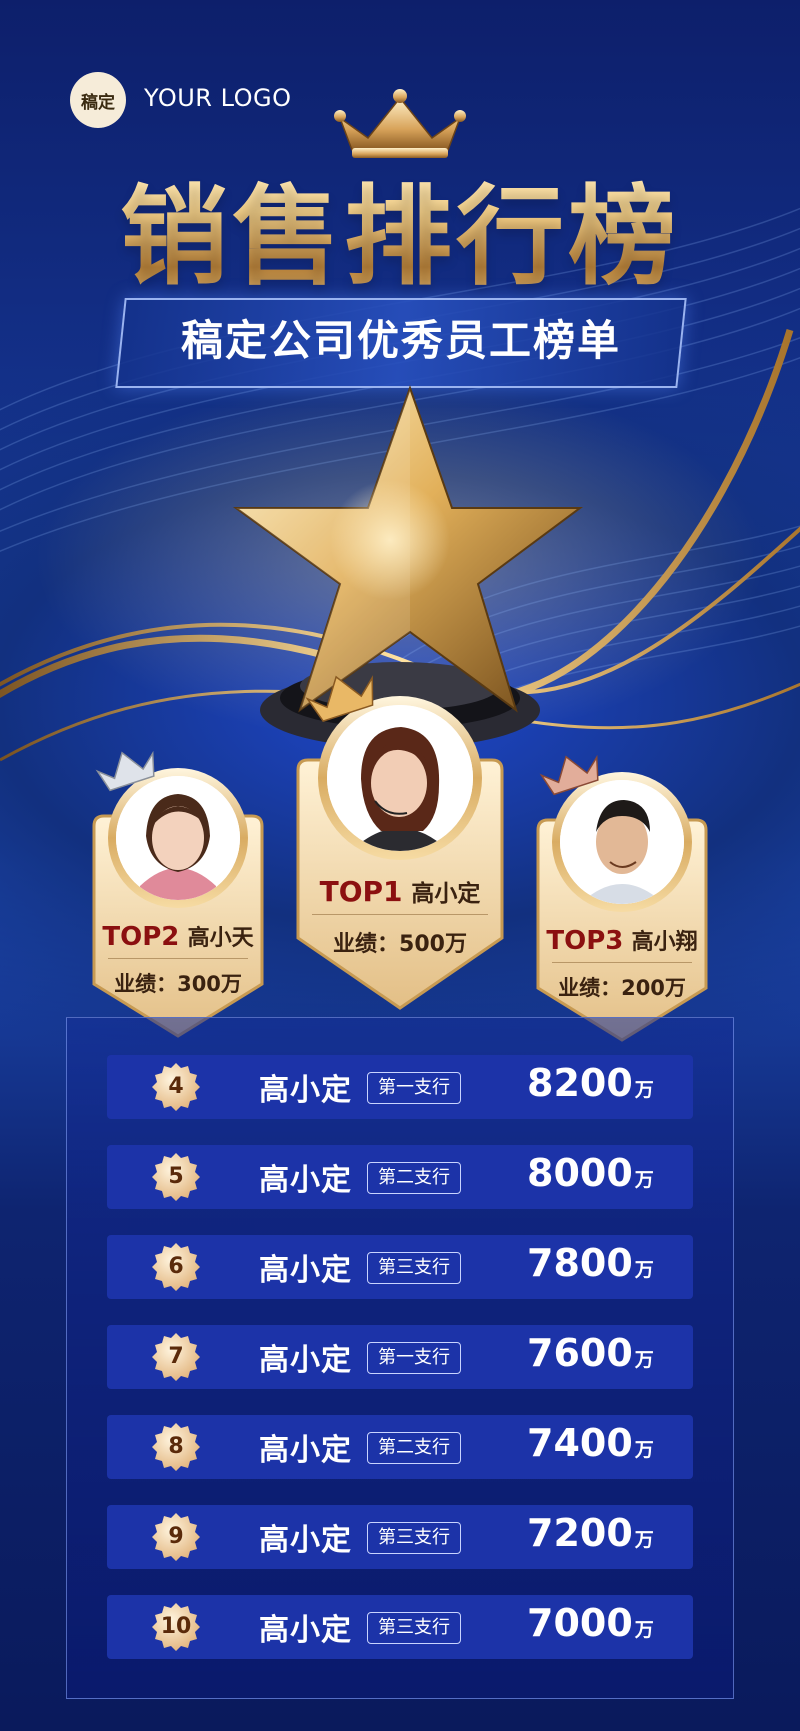  I want to click on rank-number: 6, so click(176, 1266).